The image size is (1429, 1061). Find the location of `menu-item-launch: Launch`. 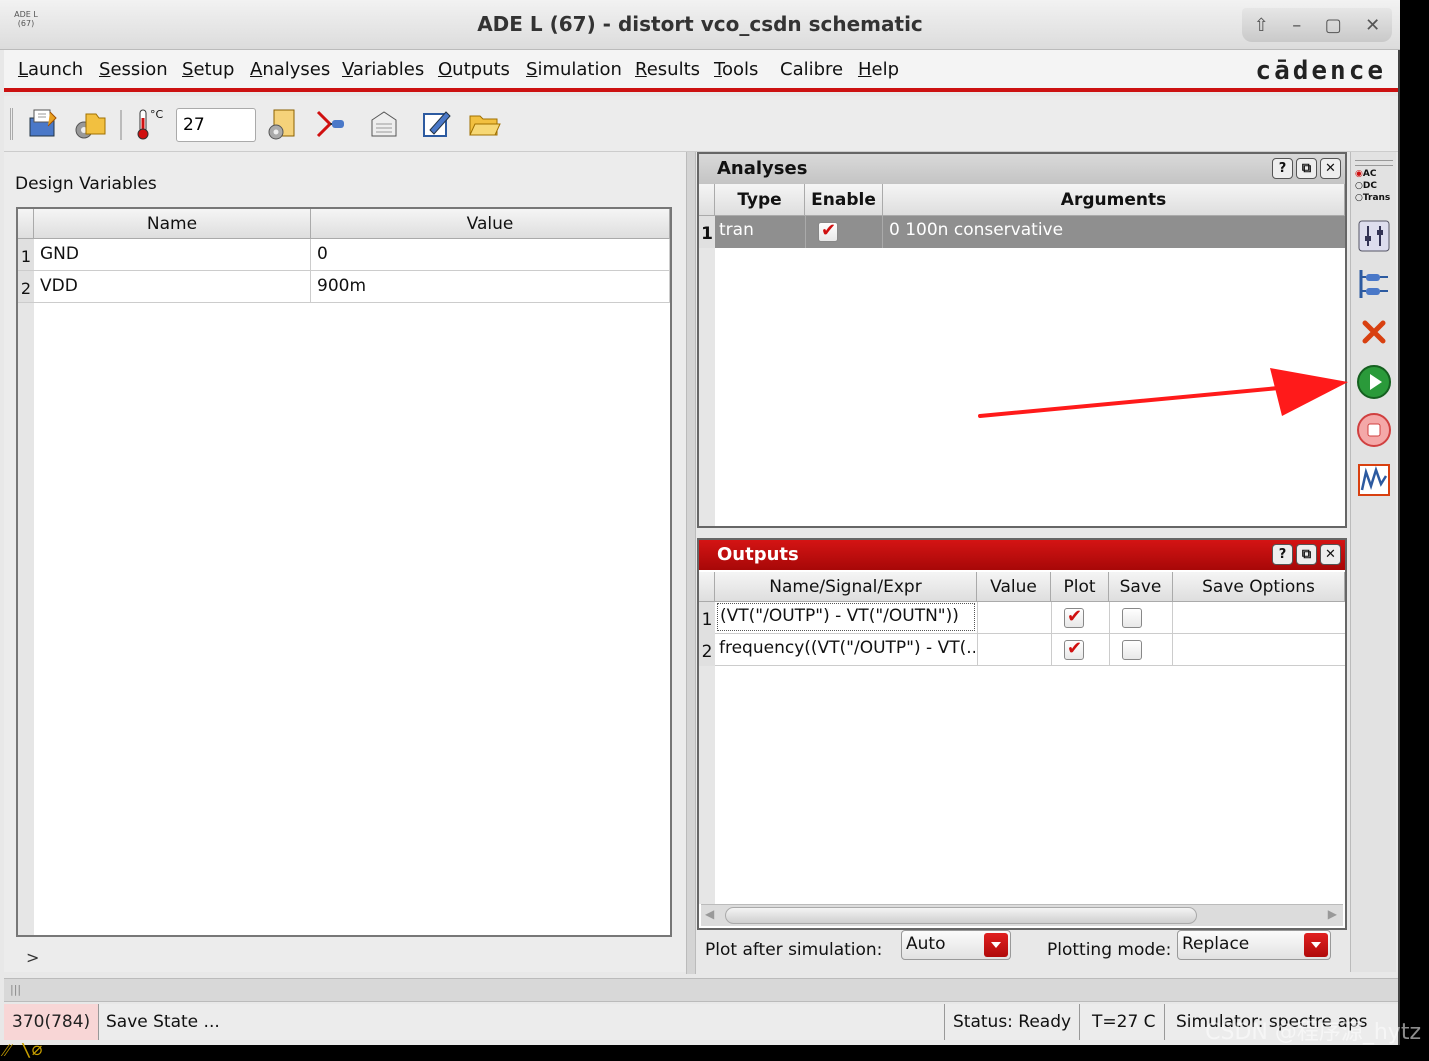

menu-item-launch: Launch is located at coordinates (50, 69).